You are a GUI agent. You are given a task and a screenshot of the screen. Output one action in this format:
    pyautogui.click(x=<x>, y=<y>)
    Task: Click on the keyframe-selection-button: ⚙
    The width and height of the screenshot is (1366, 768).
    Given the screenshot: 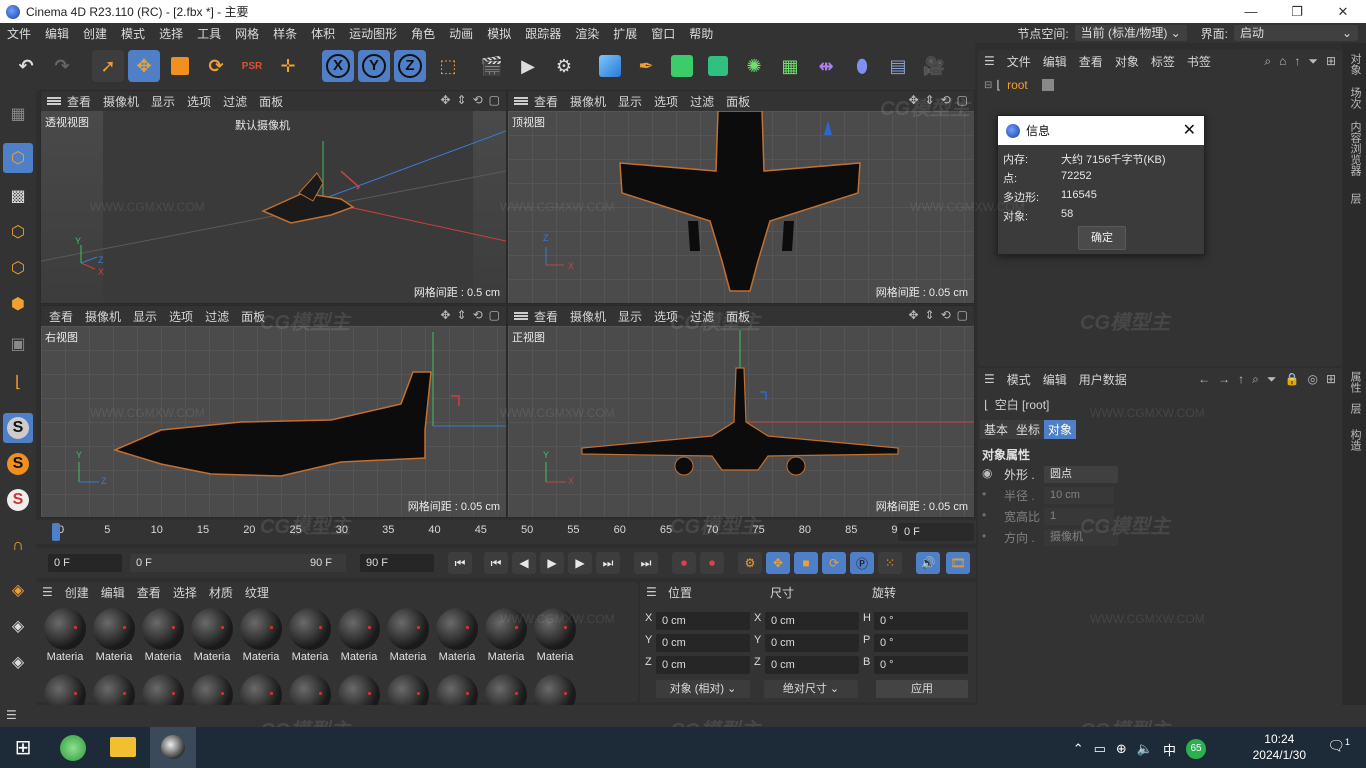 What is the action you would take?
    pyautogui.click(x=750, y=563)
    